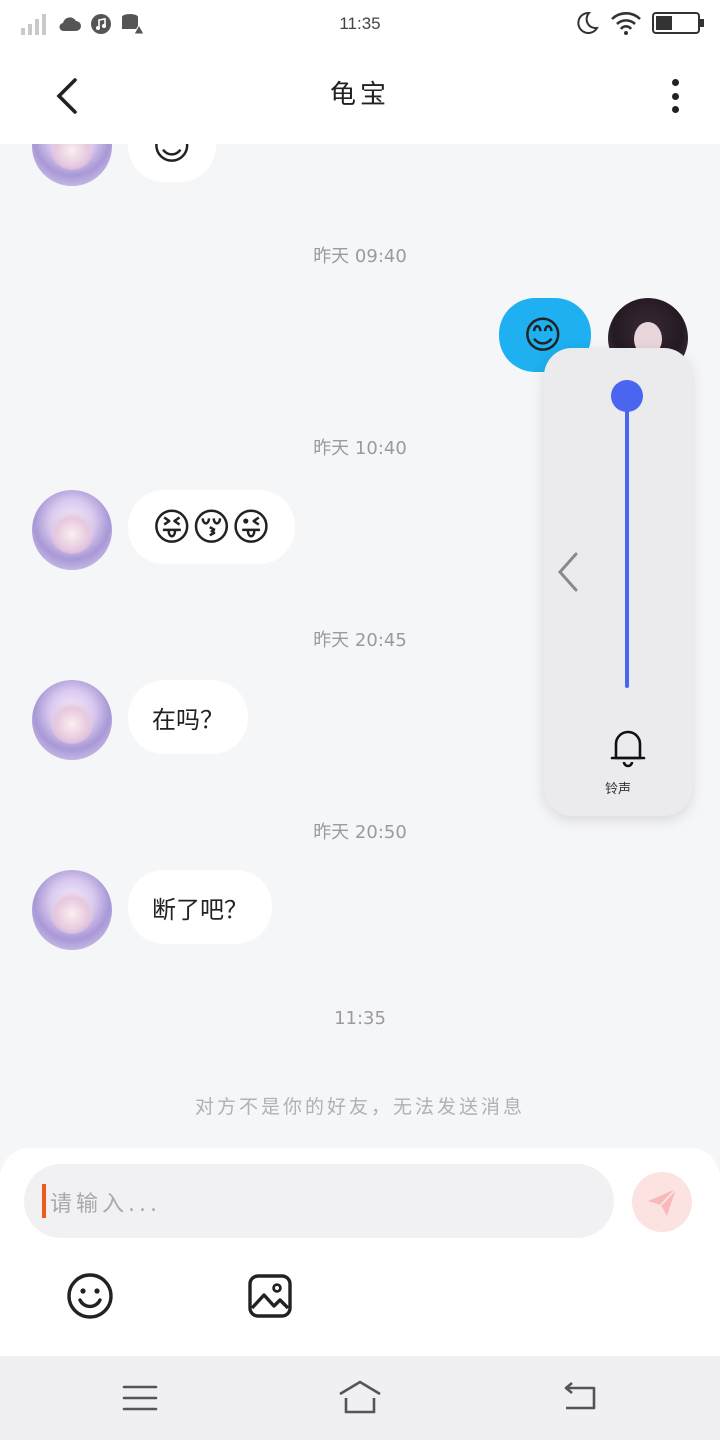 Image resolution: width=720 pixels, height=1440 pixels. I want to click on back-return-icon, so click(580, 1398).